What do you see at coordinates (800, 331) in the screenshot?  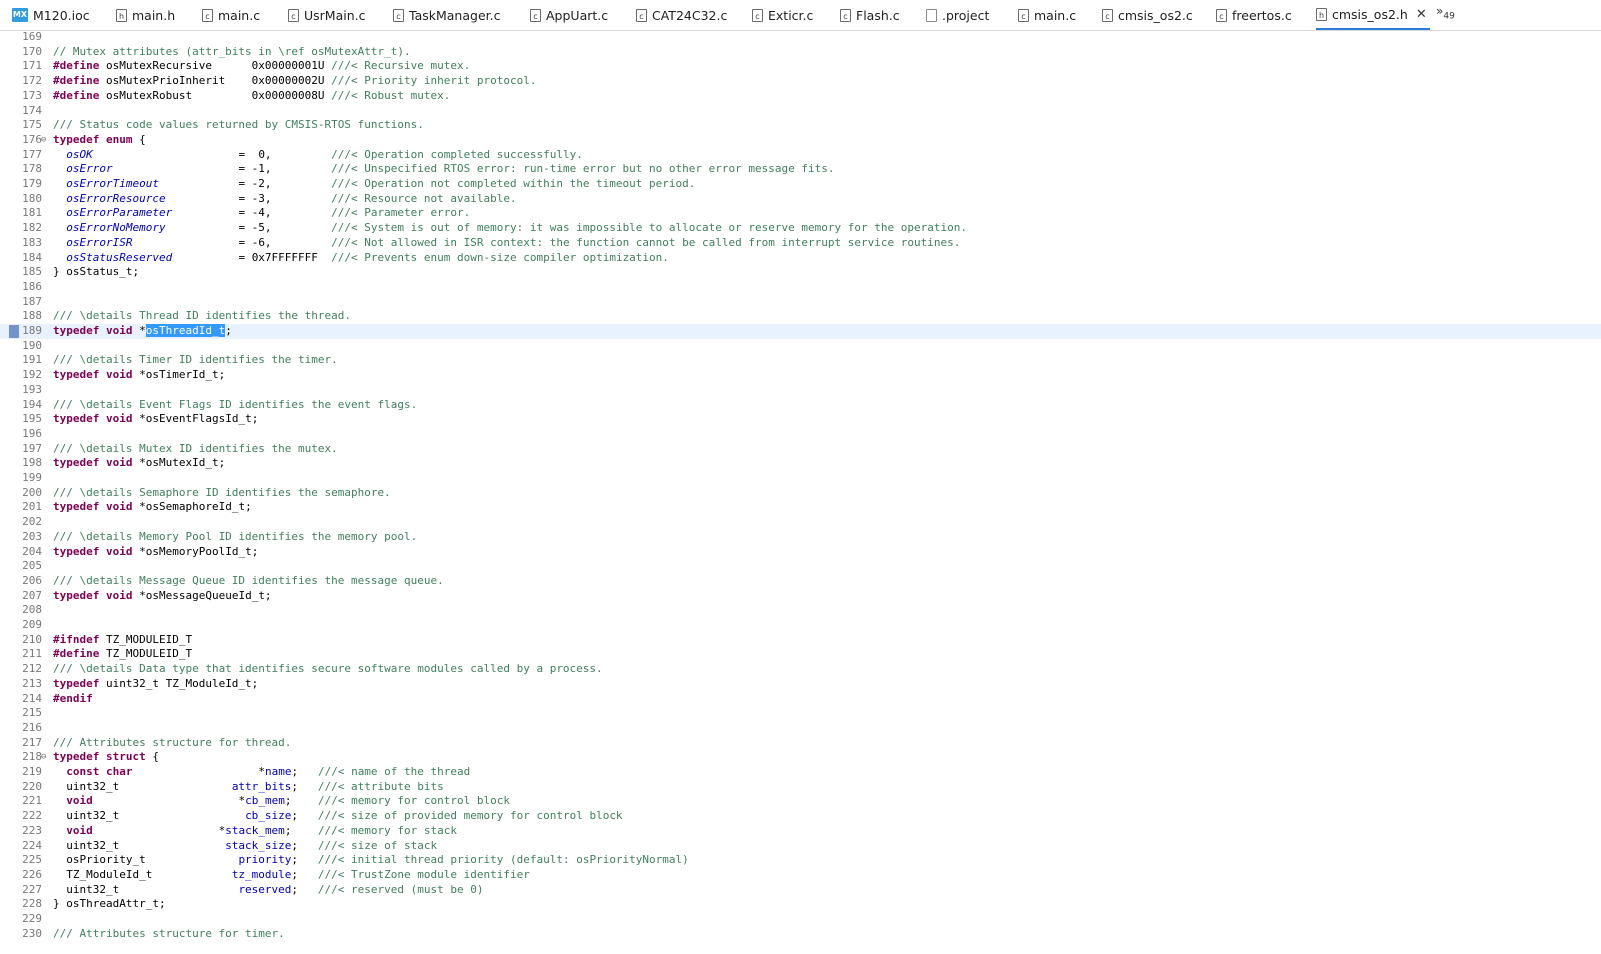 I see `code-line: 189 typedef void *osThreadId_t;` at bounding box center [800, 331].